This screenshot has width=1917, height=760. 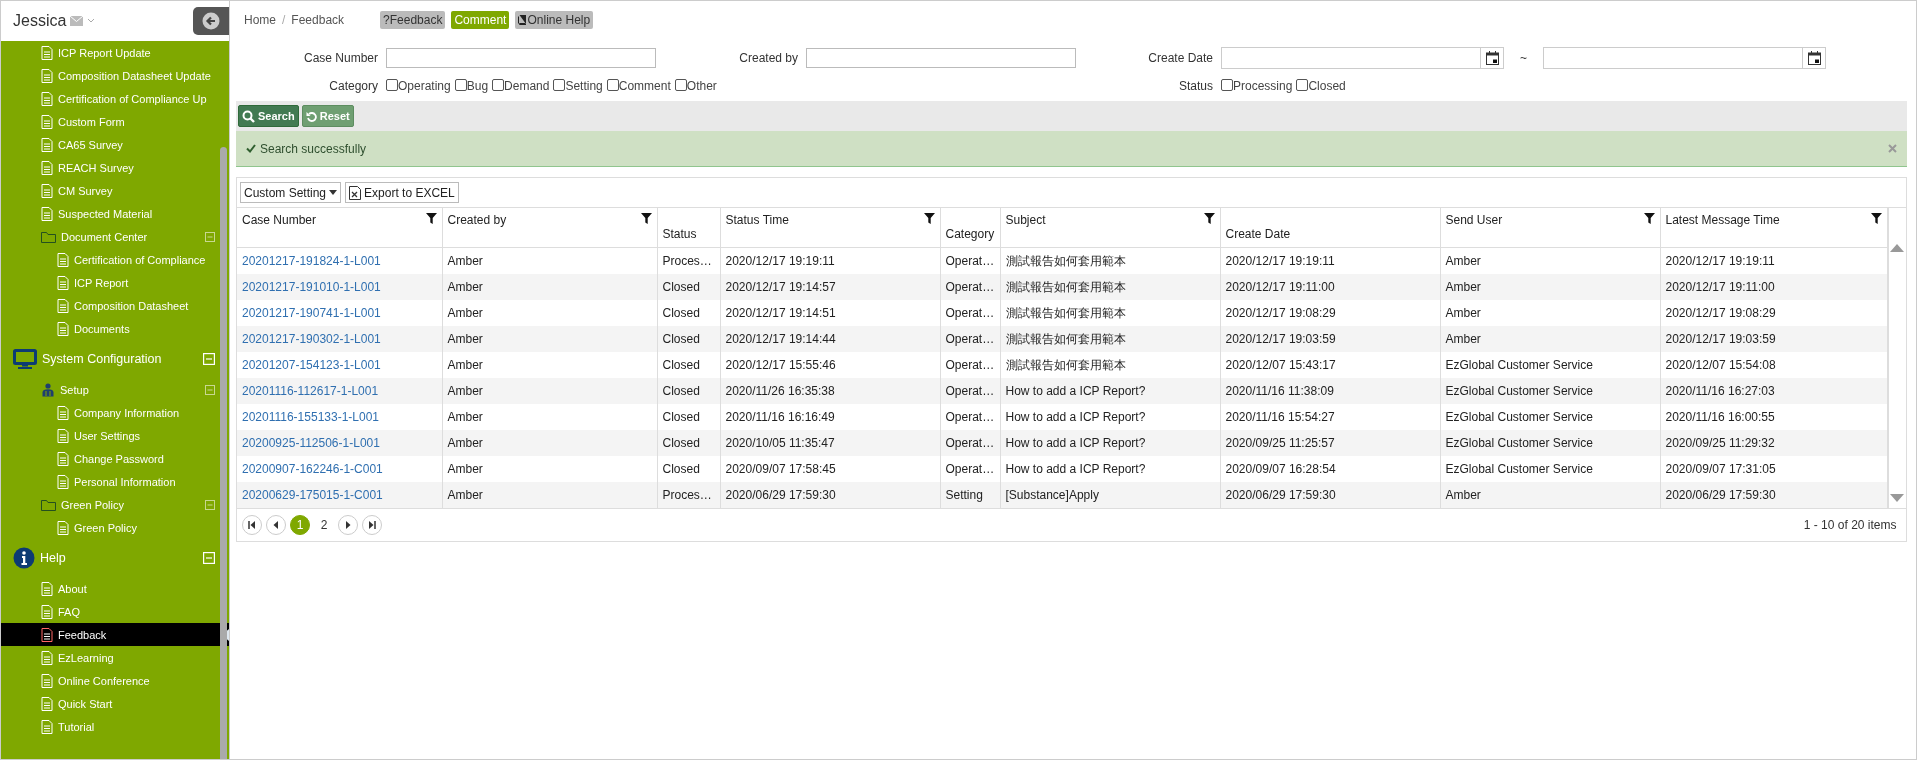 What do you see at coordinates (970, 228) in the screenshot?
I see `column-header: Category` at bounding box center [970, 228].